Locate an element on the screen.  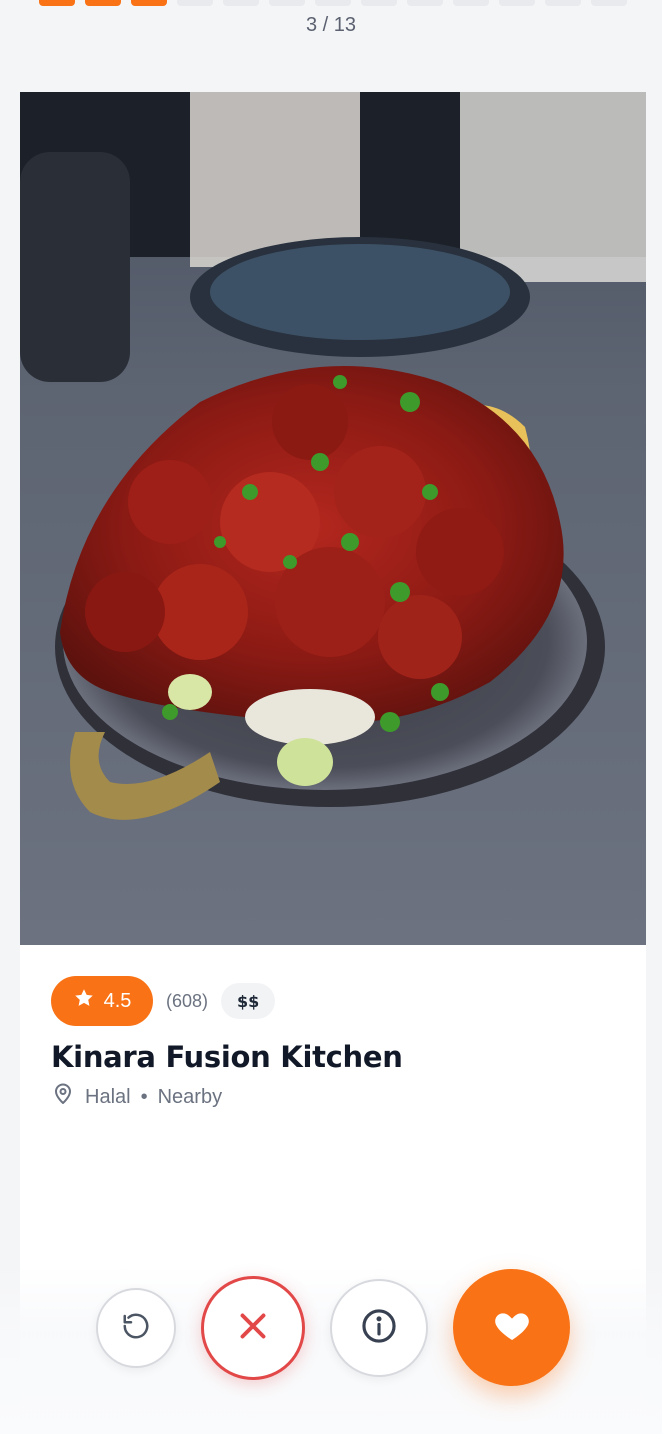
undo-button is located at coordinates (136, 1328).